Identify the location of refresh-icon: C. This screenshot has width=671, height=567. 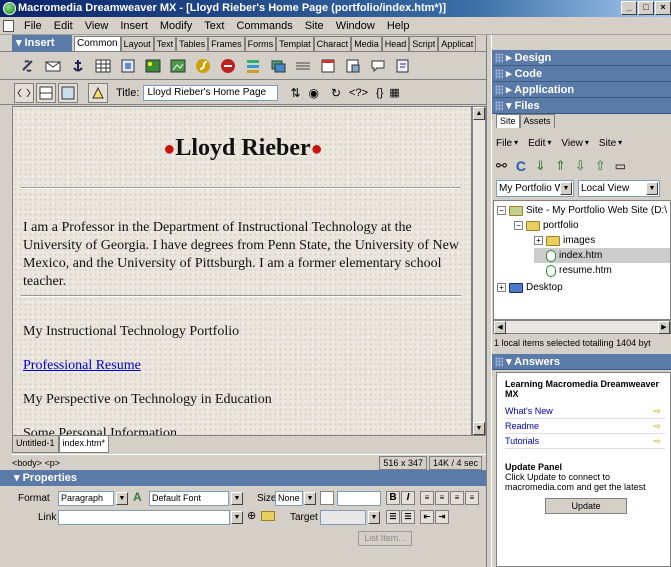
(521, 166).